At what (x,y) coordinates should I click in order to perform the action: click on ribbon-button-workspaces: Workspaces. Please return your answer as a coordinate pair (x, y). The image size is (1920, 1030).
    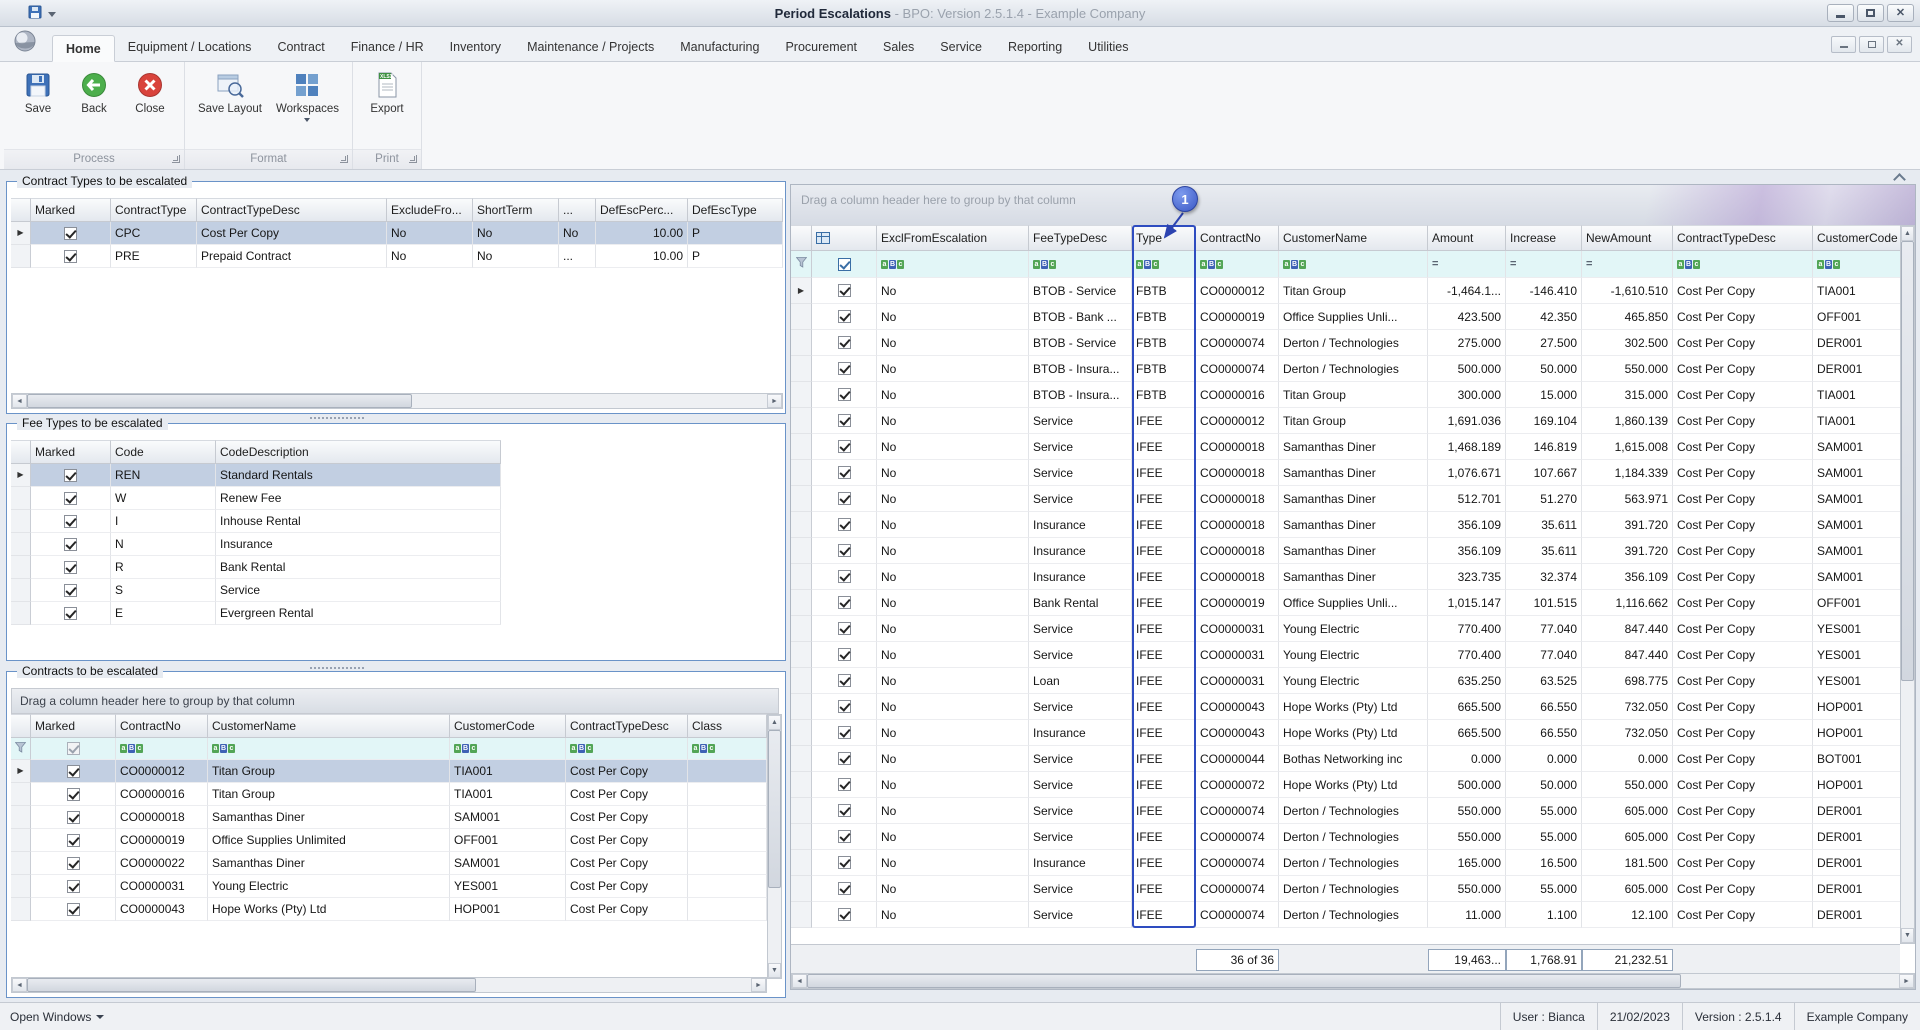
    Looking at the image, I should click on (307, 108).